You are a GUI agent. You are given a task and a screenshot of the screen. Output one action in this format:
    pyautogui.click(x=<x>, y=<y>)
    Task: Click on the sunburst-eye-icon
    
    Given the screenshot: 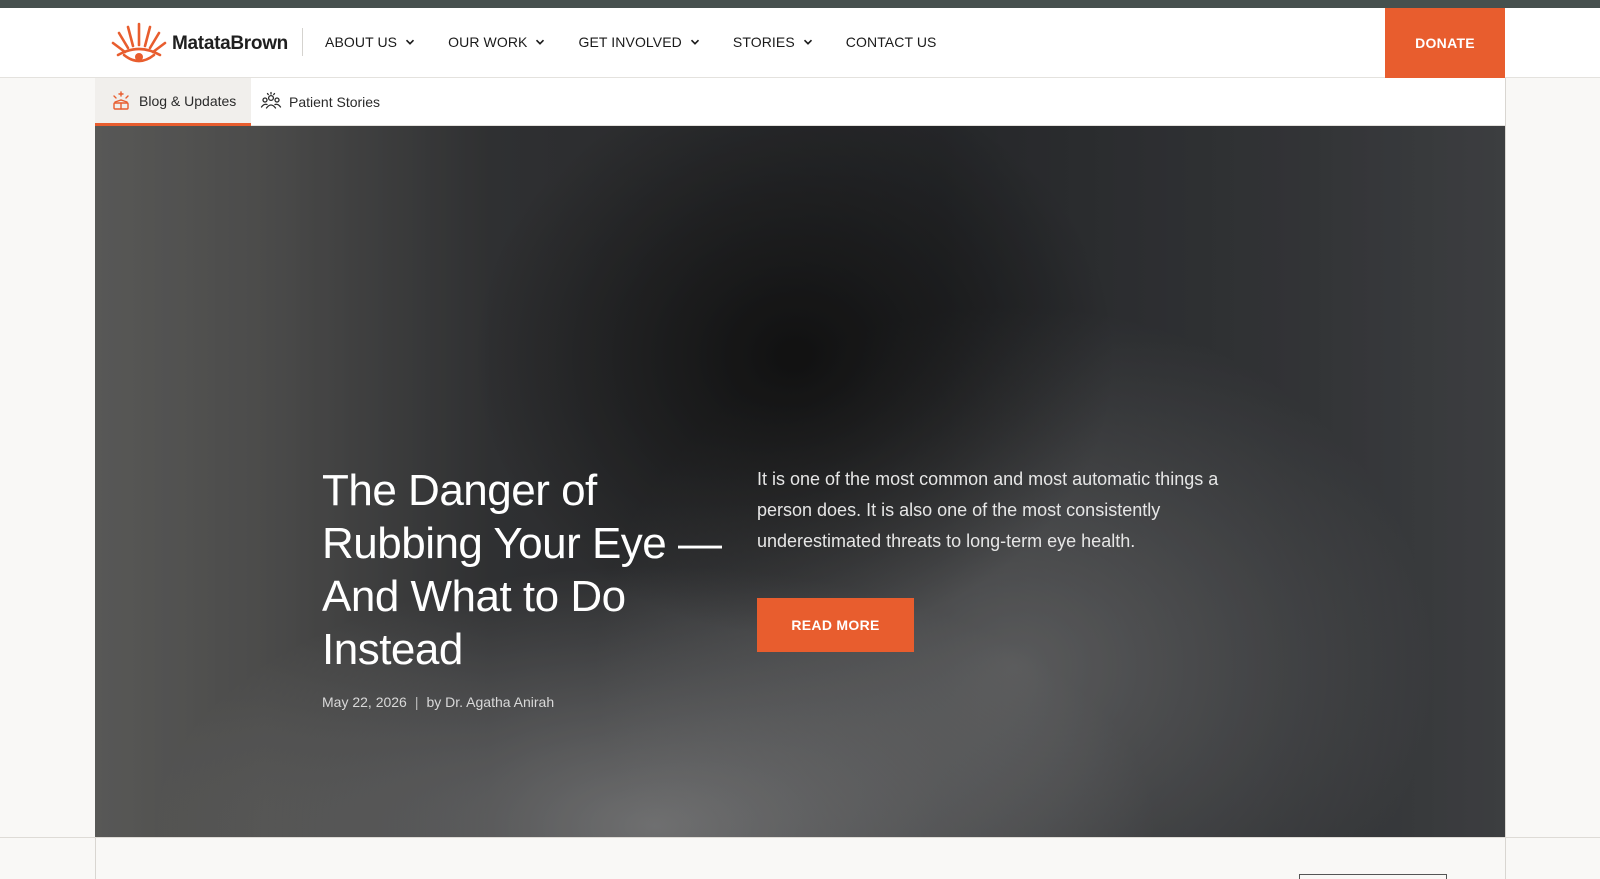 What is the action you would take?
    pyautogui.click(x=139, y=42)
    